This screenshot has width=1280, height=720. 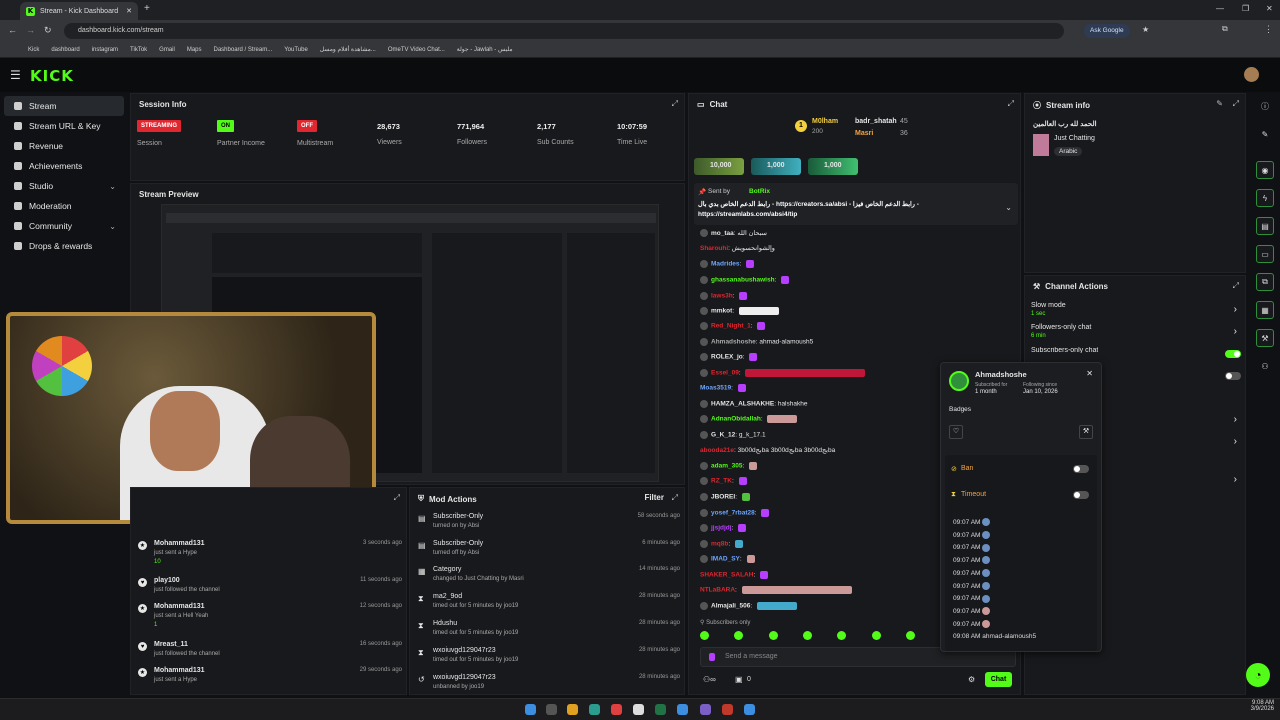 What do you see at coordinates (654, 497) in the screenshot?
I see `filter-button: Filter` at bounding box center [654, 497].